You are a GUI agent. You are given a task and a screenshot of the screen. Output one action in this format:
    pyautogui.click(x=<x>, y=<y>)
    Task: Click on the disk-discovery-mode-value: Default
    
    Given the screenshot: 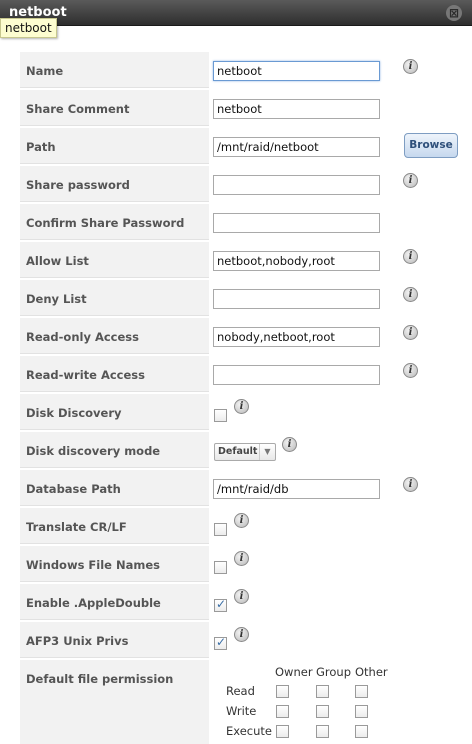 What is the action you would take?
    pyautogui.click(x=238, y=451)
    